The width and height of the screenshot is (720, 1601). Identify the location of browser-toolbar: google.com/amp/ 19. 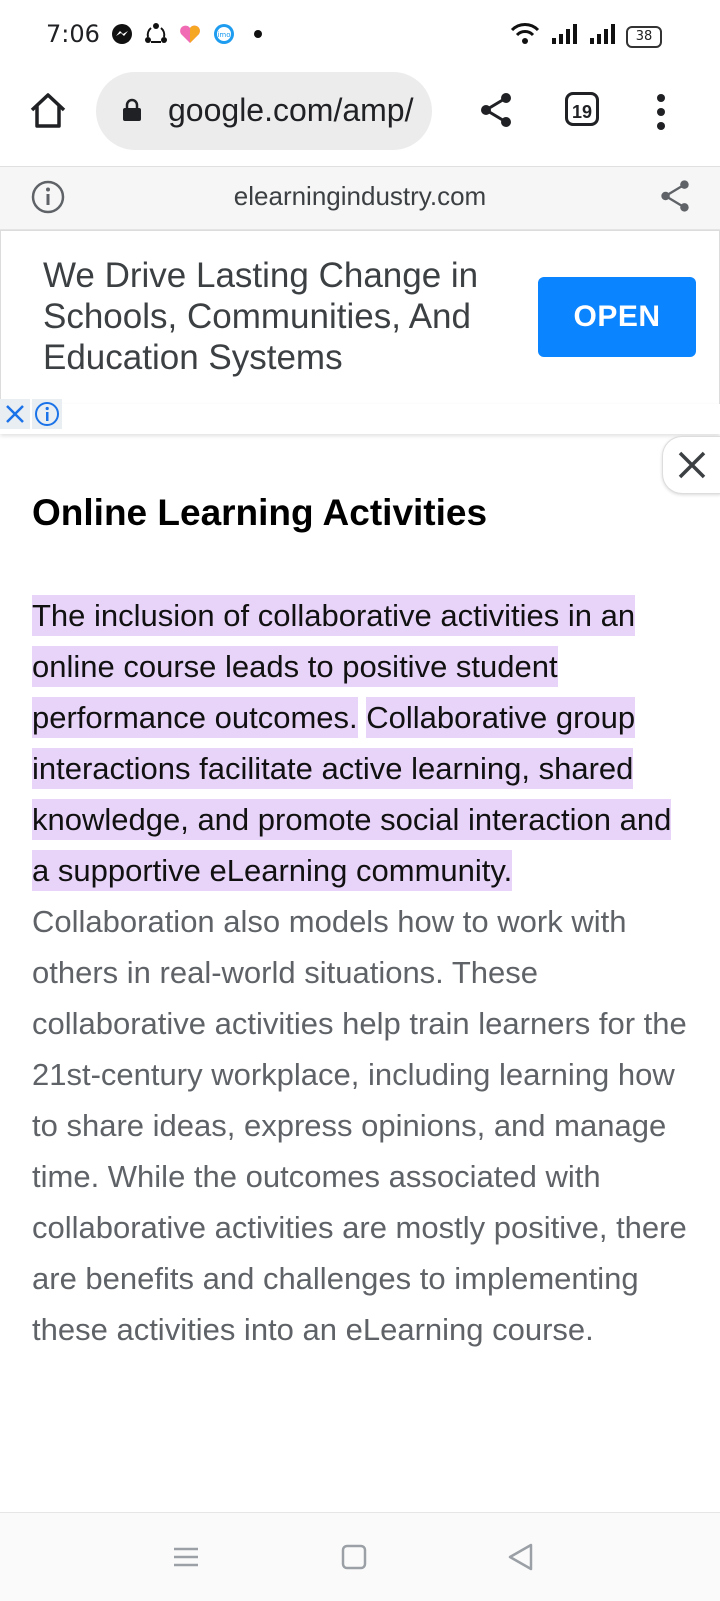
(360, 118).